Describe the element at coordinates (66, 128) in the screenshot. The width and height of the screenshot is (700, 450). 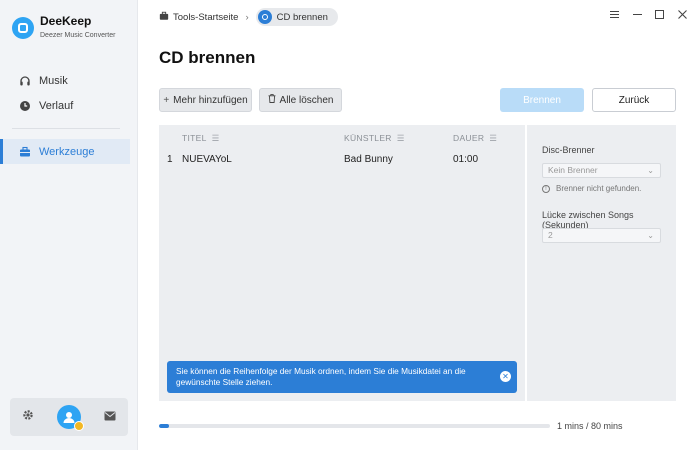
I see `sidebar-divider` at that location.